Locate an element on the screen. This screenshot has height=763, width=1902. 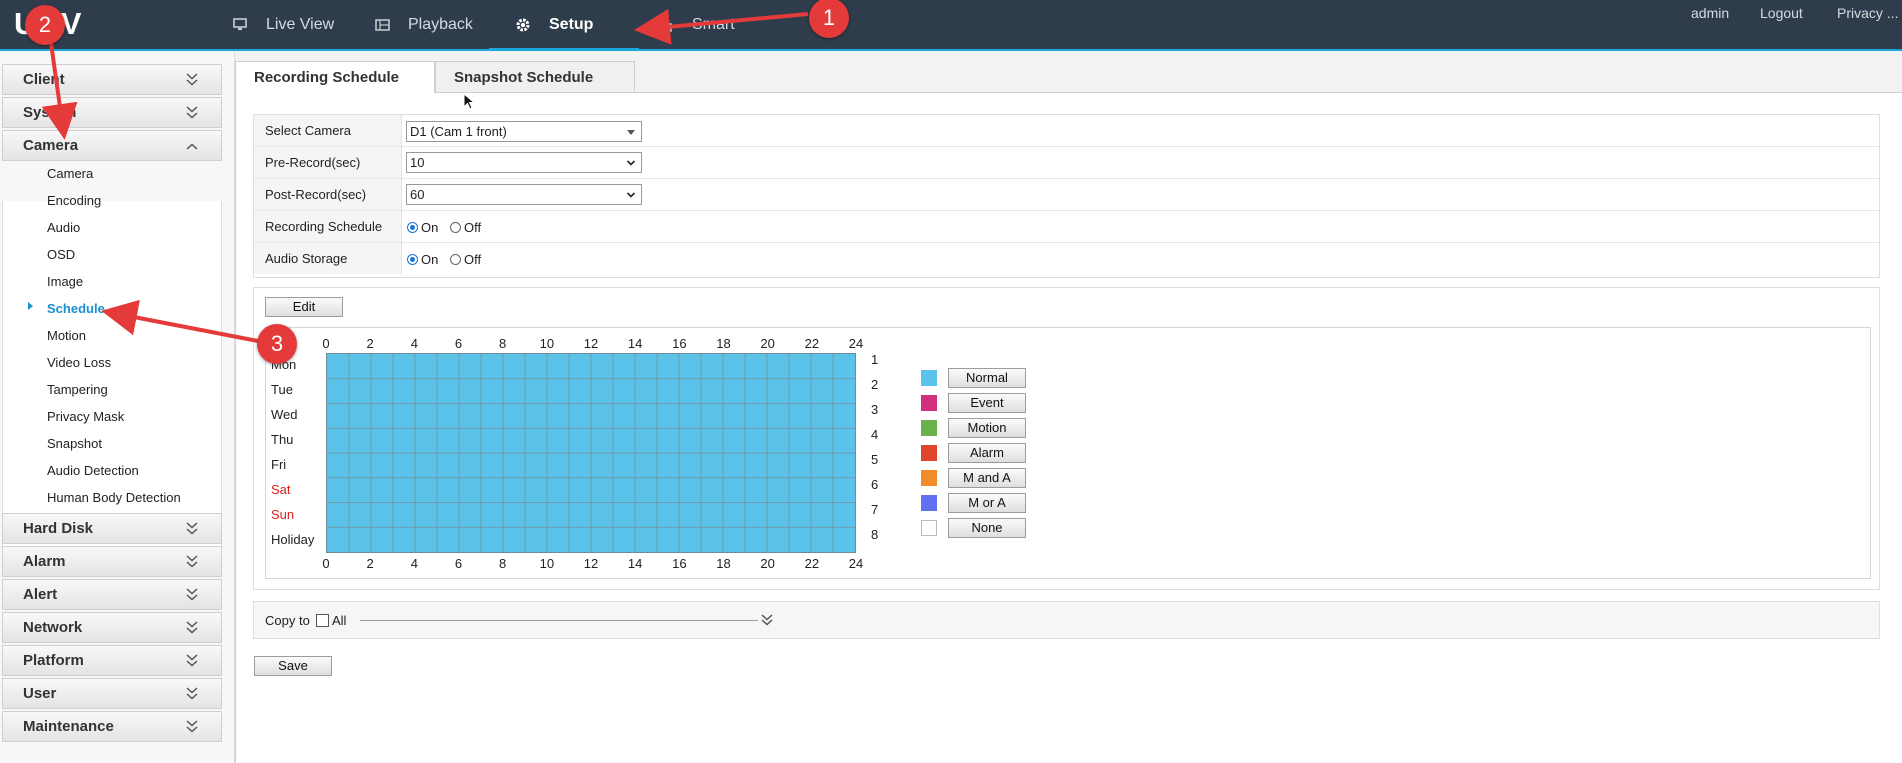
recording-schedule-on-radio: On is located at coordinates (422, 227).